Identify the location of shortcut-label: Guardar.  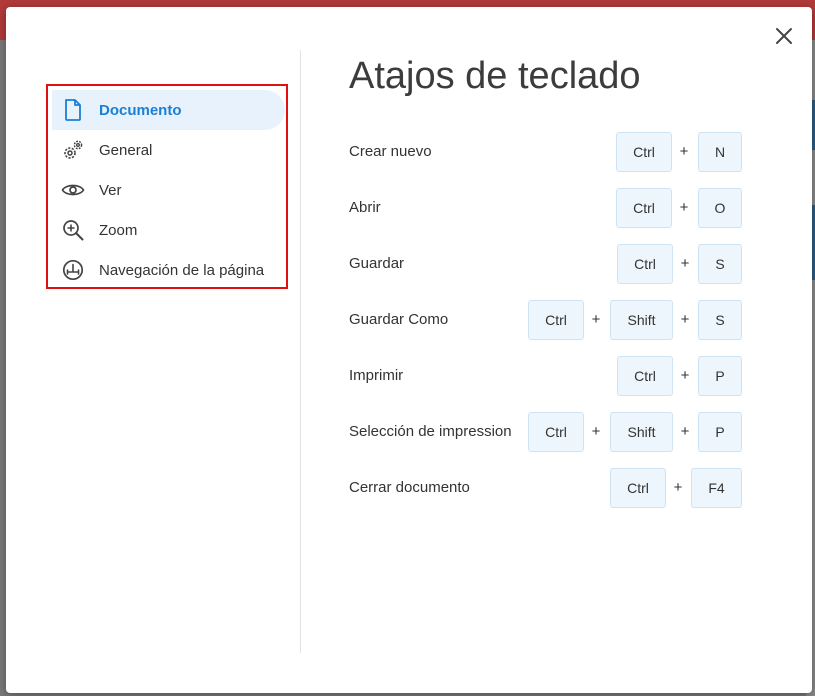
(377, 263).